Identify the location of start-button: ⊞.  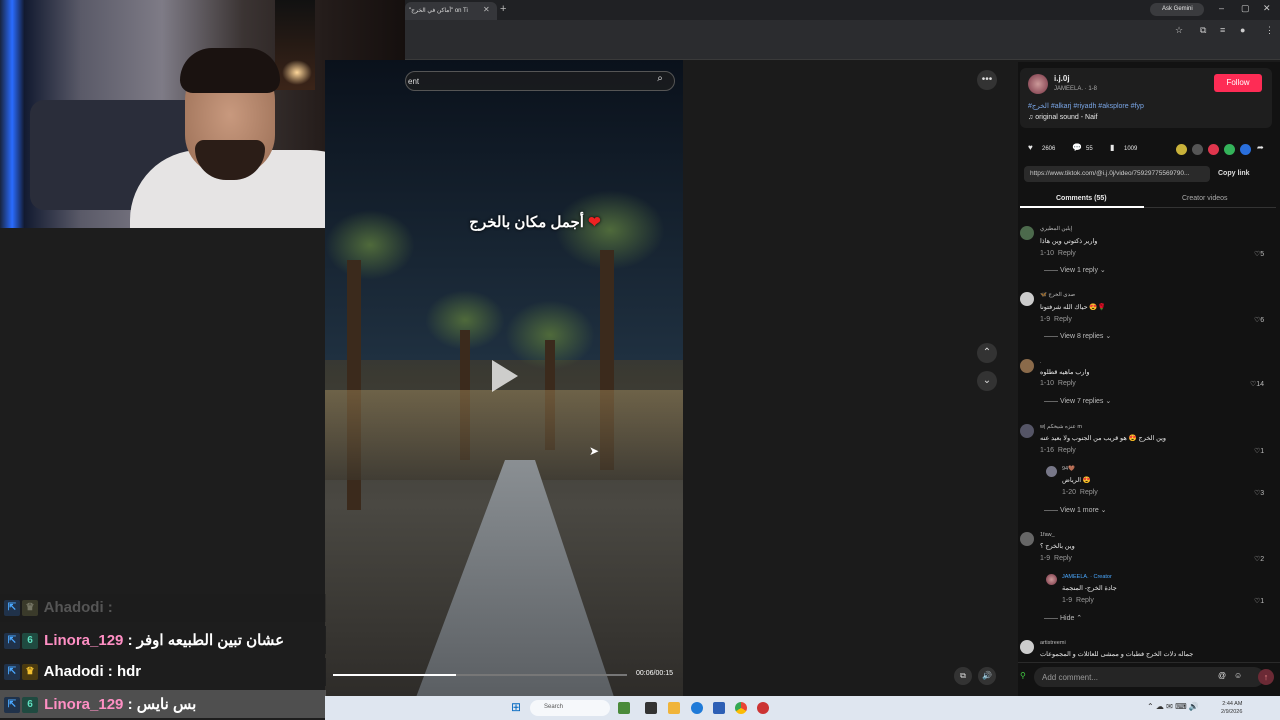
(516, 707).